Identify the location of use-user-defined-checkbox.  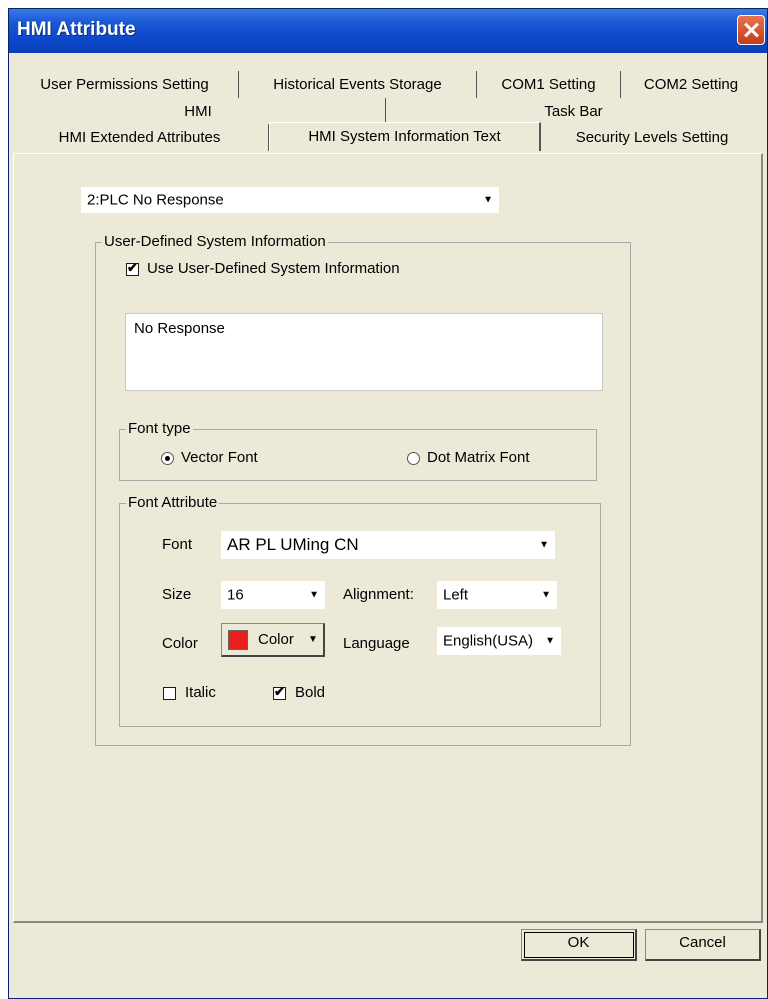
(132, 268).